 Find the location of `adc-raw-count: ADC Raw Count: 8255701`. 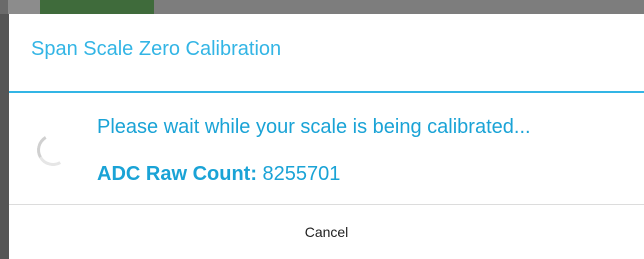

adc-raw-count: ADC Raw Count: 8255701 is located at coordinates (218, 174).